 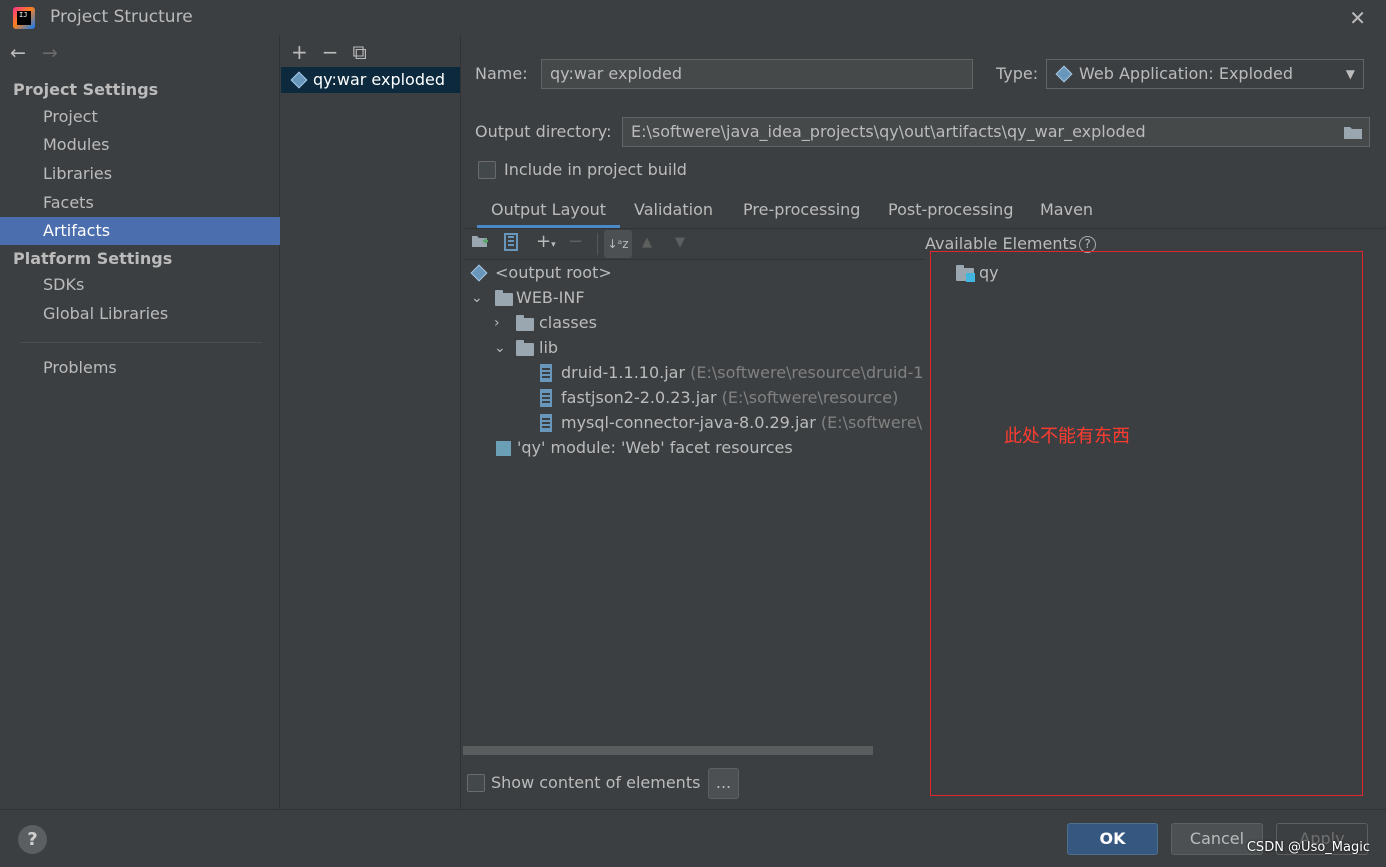 I want to click on sidebar-item-problems: Problems, so click(x=140, y=368).